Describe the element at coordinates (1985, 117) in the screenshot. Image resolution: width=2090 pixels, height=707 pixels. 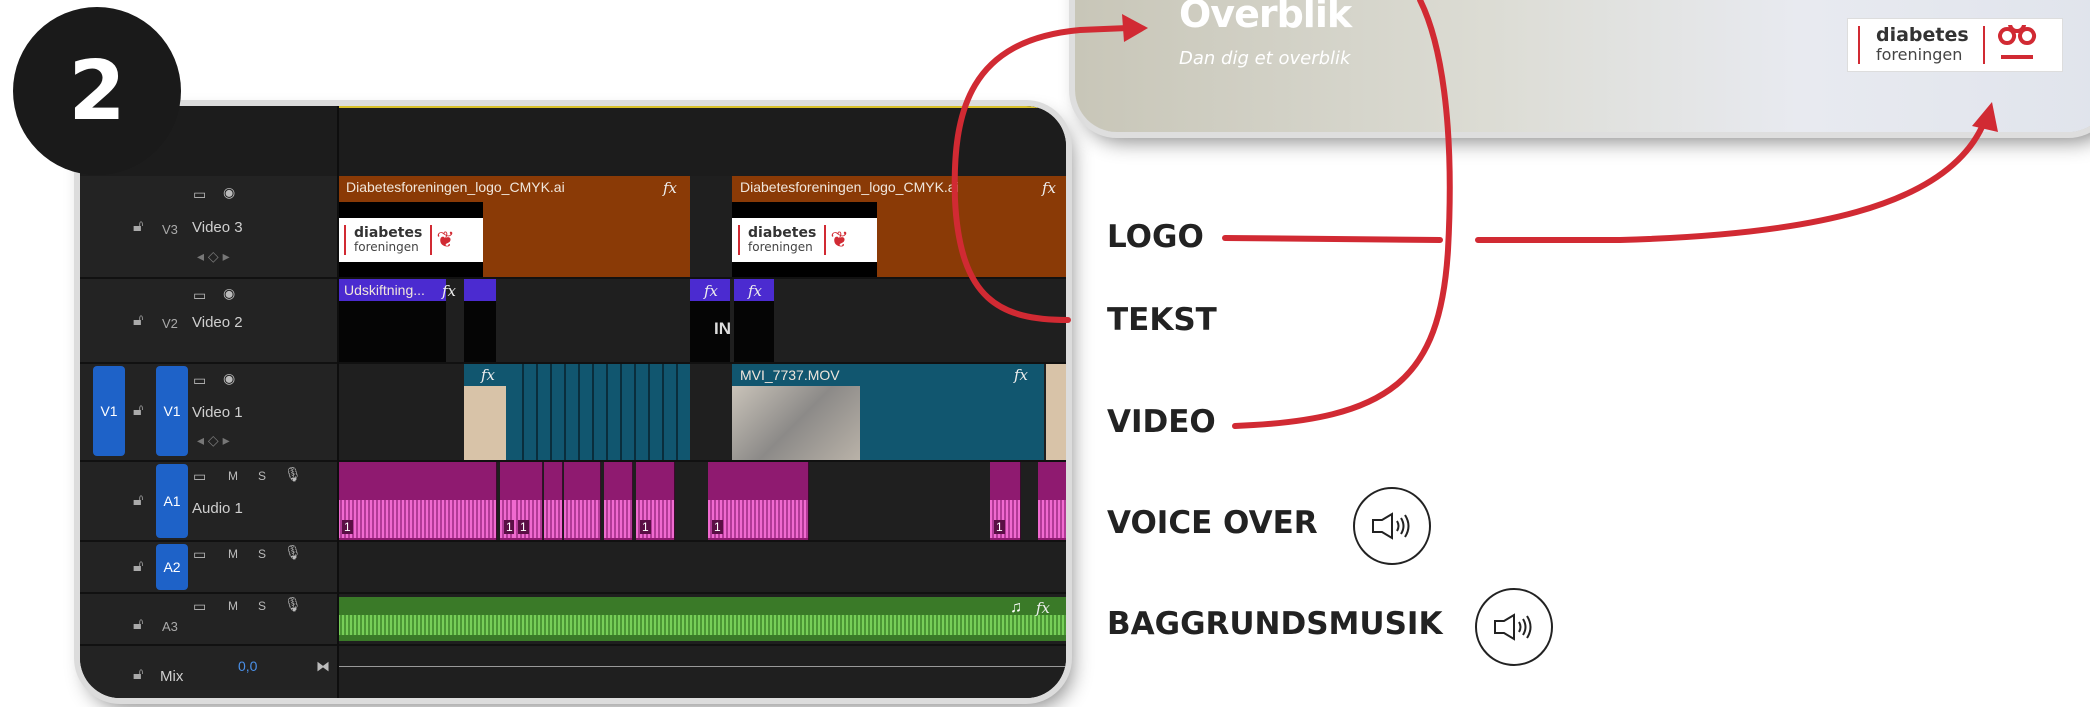
I see `arrowhead-logo` at that location.